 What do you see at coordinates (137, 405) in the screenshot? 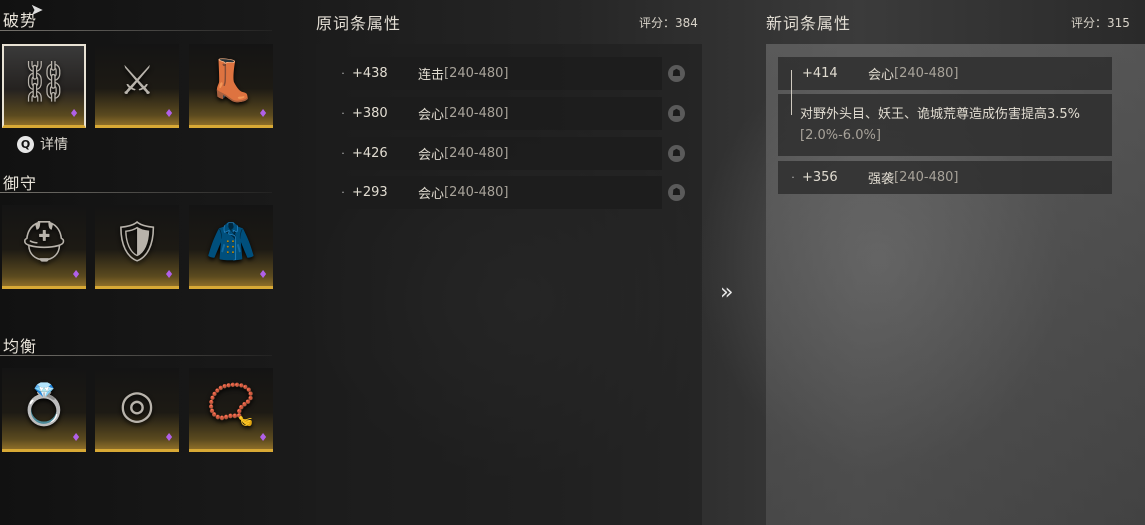
I see `bracelet-icon: ◎` at bounding box center [137, 405].